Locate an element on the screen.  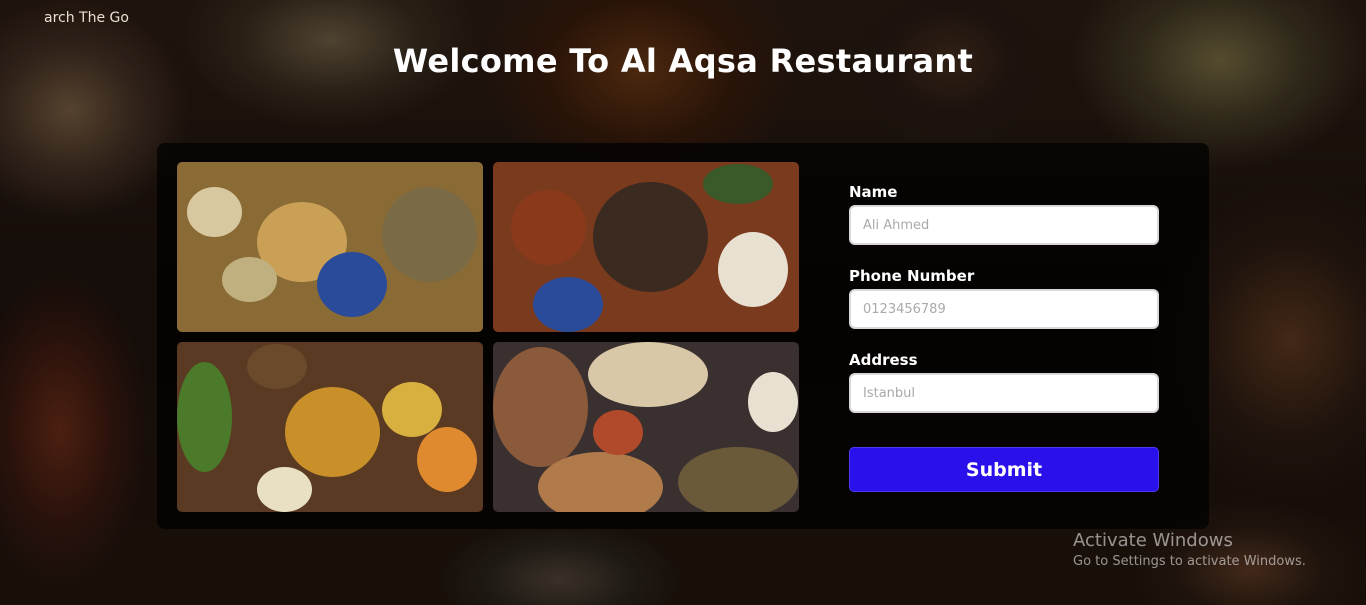
activate-windows-subtitle: Go to Settings to activate Windows. is located at coordinates (1189, 561).